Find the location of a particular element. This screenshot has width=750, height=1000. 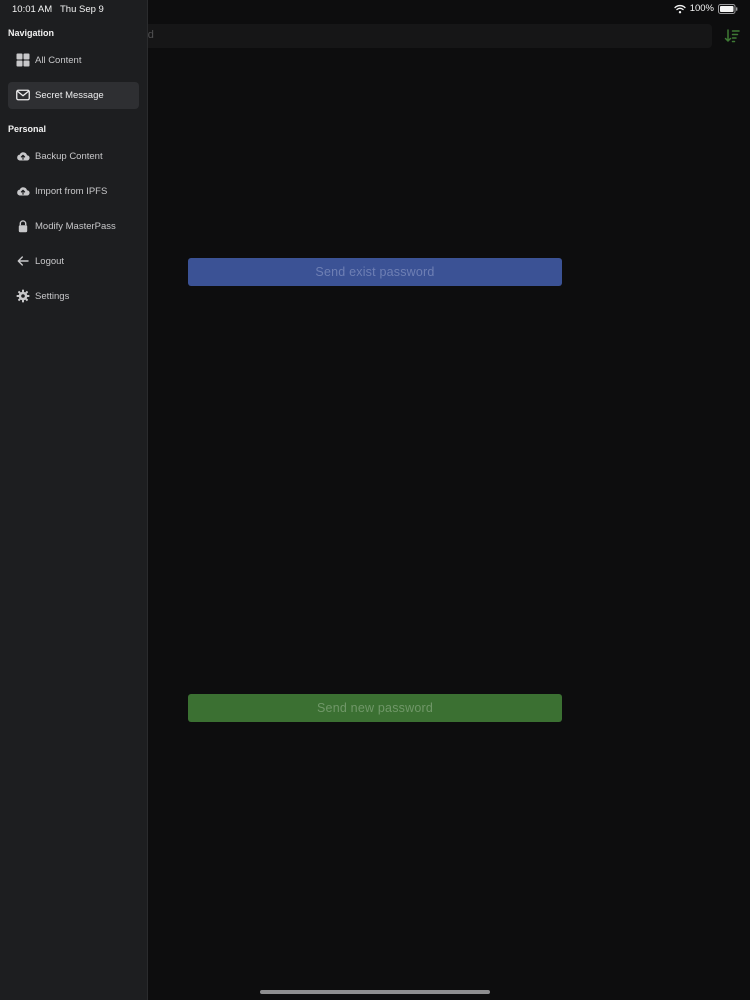

sidebar-item-all-content: All Content is located at coordinates (73, 60).